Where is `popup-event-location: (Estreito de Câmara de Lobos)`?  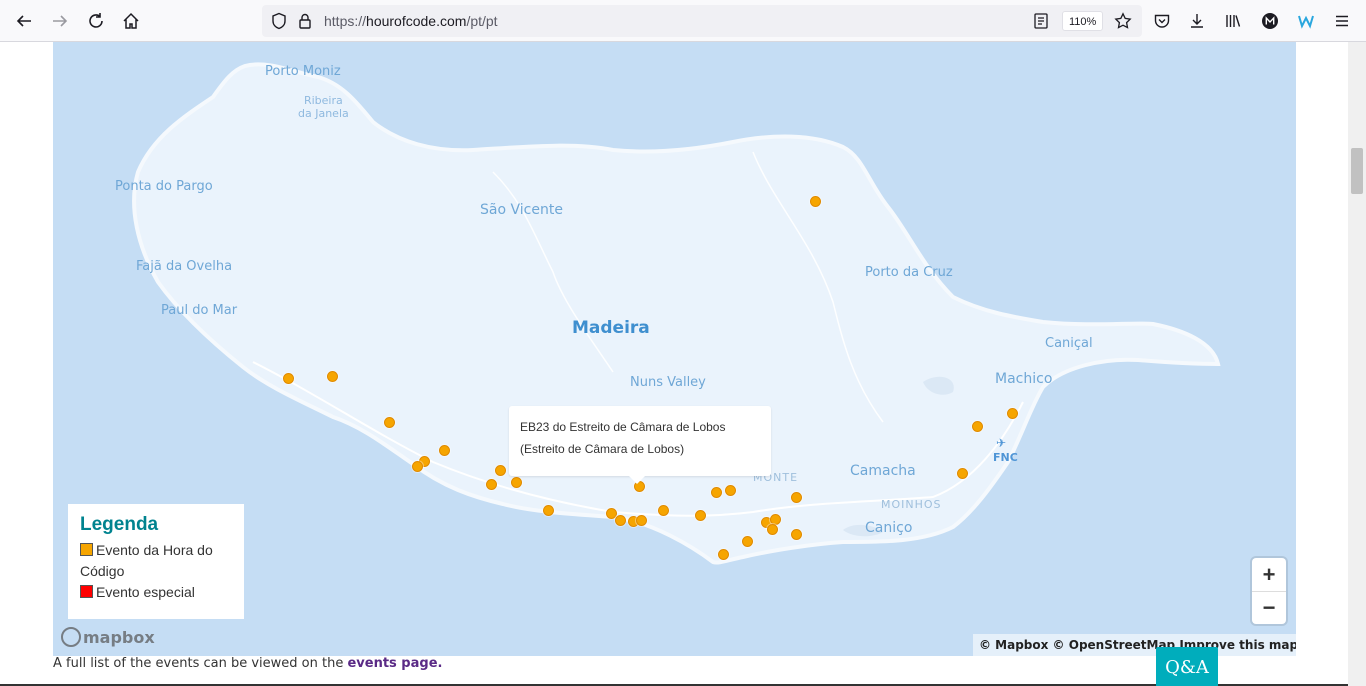 popup-event-location: (Estreito de Câmara de Lobos) is located at coordinates (602, 449).